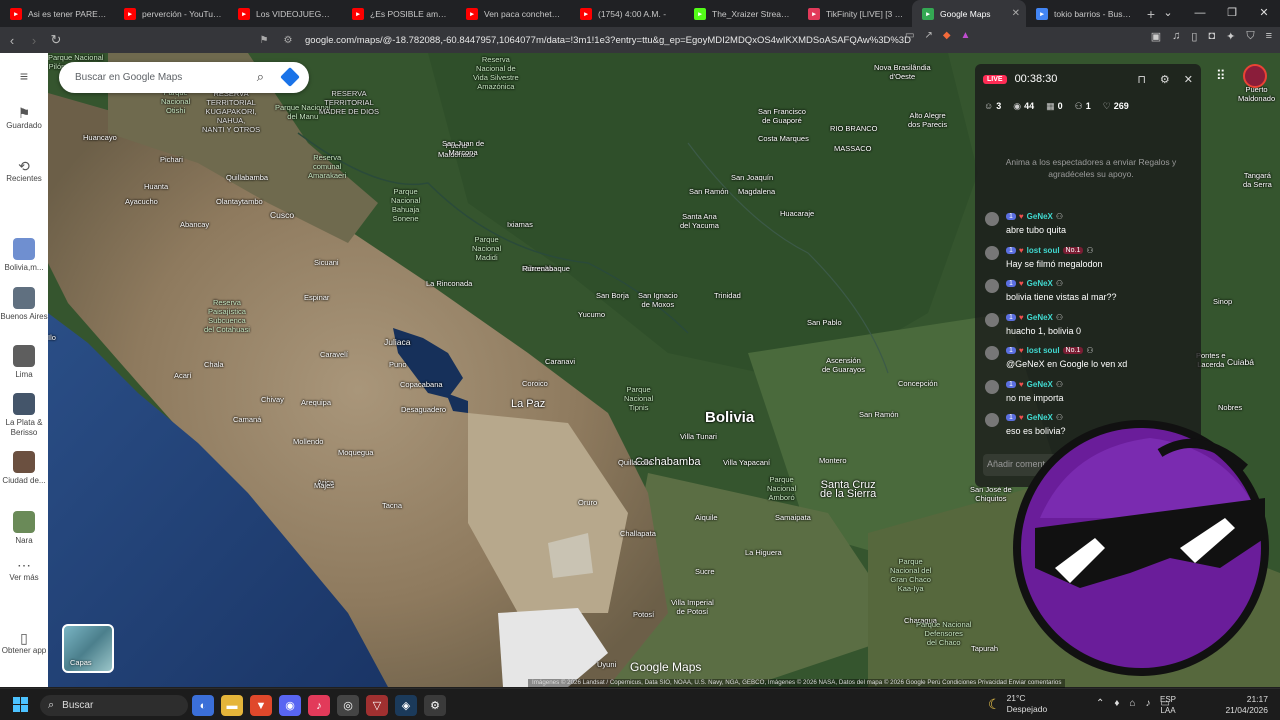  I want to click on map-label: Montero, so click(833, 460).